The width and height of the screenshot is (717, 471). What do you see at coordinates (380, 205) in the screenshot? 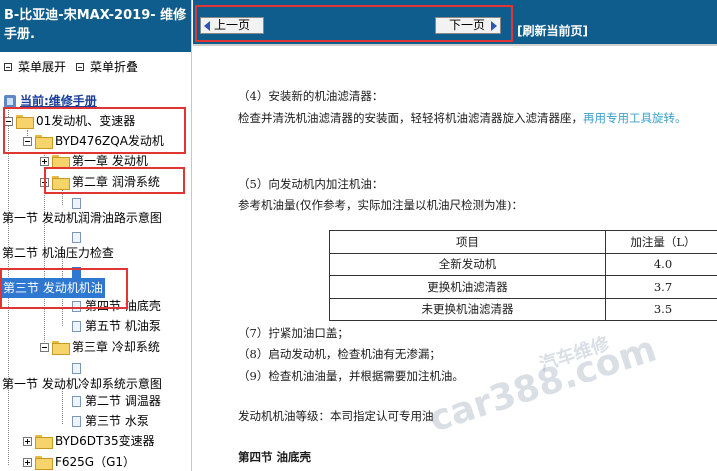
I see `step5-text: 参考机油量(仅作参考，实际加注量以机油尺检测为准)：` at bounding box center [380, 205].